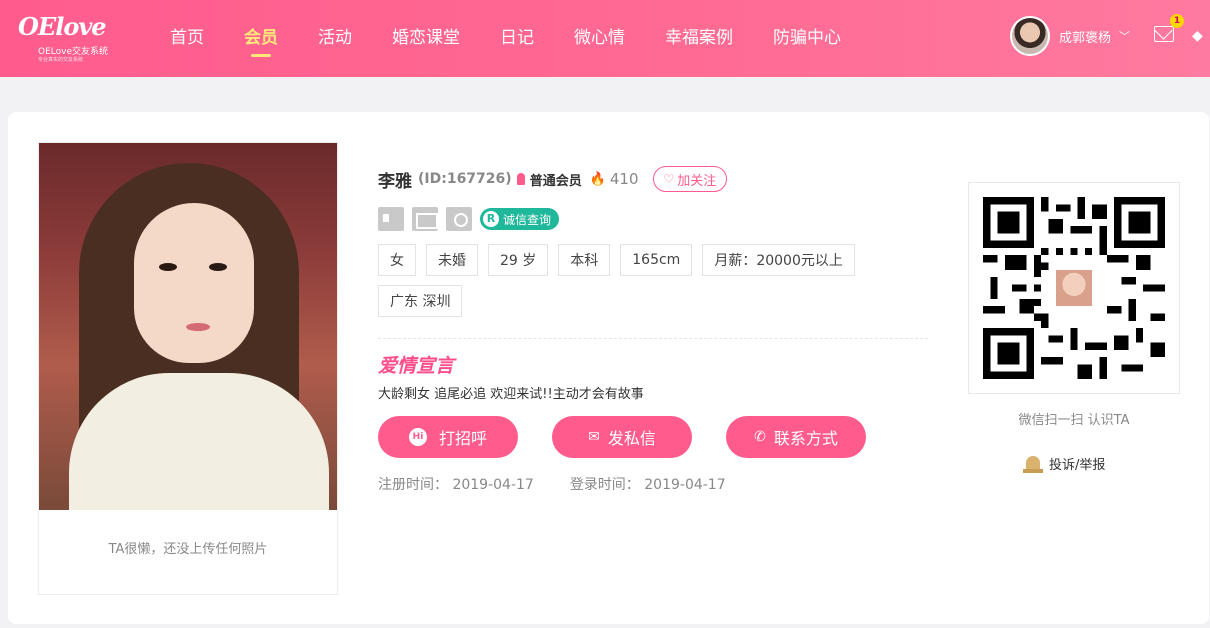 The width and height of the screenshot is (1210, 628). I want to click on report-link: 投诉/举报, so click(1064, 463).